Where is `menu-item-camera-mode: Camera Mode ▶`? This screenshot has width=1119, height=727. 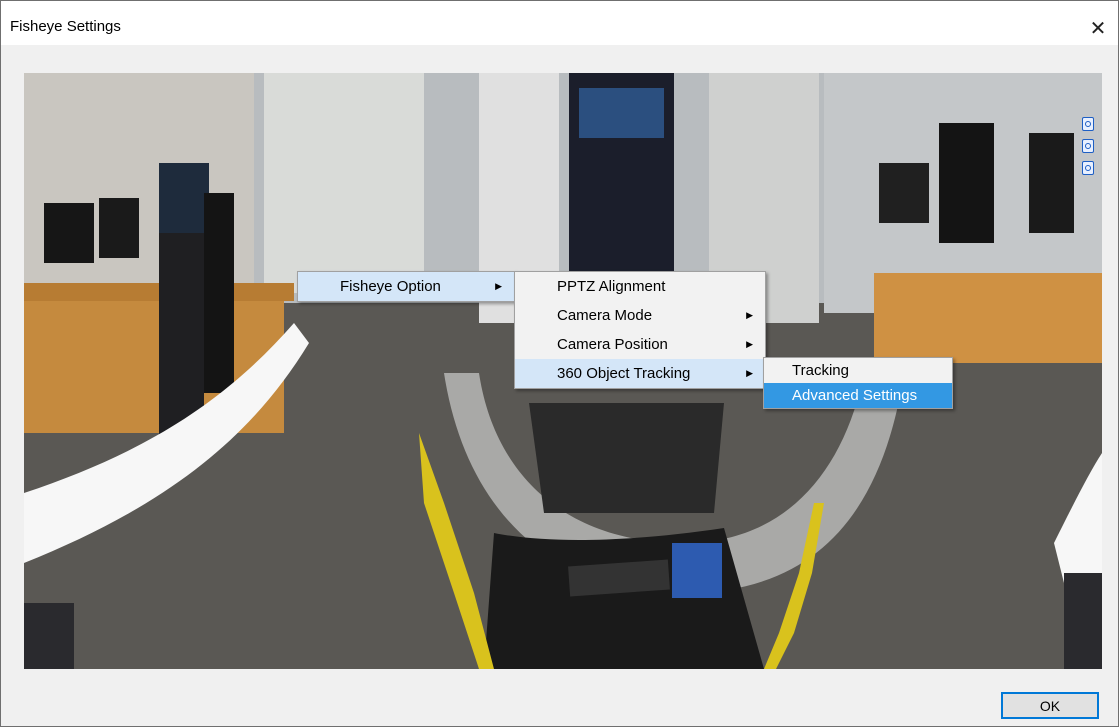
menu-item-camera-mode: Camera Mode ▶ is located at coordinates (640, 315).